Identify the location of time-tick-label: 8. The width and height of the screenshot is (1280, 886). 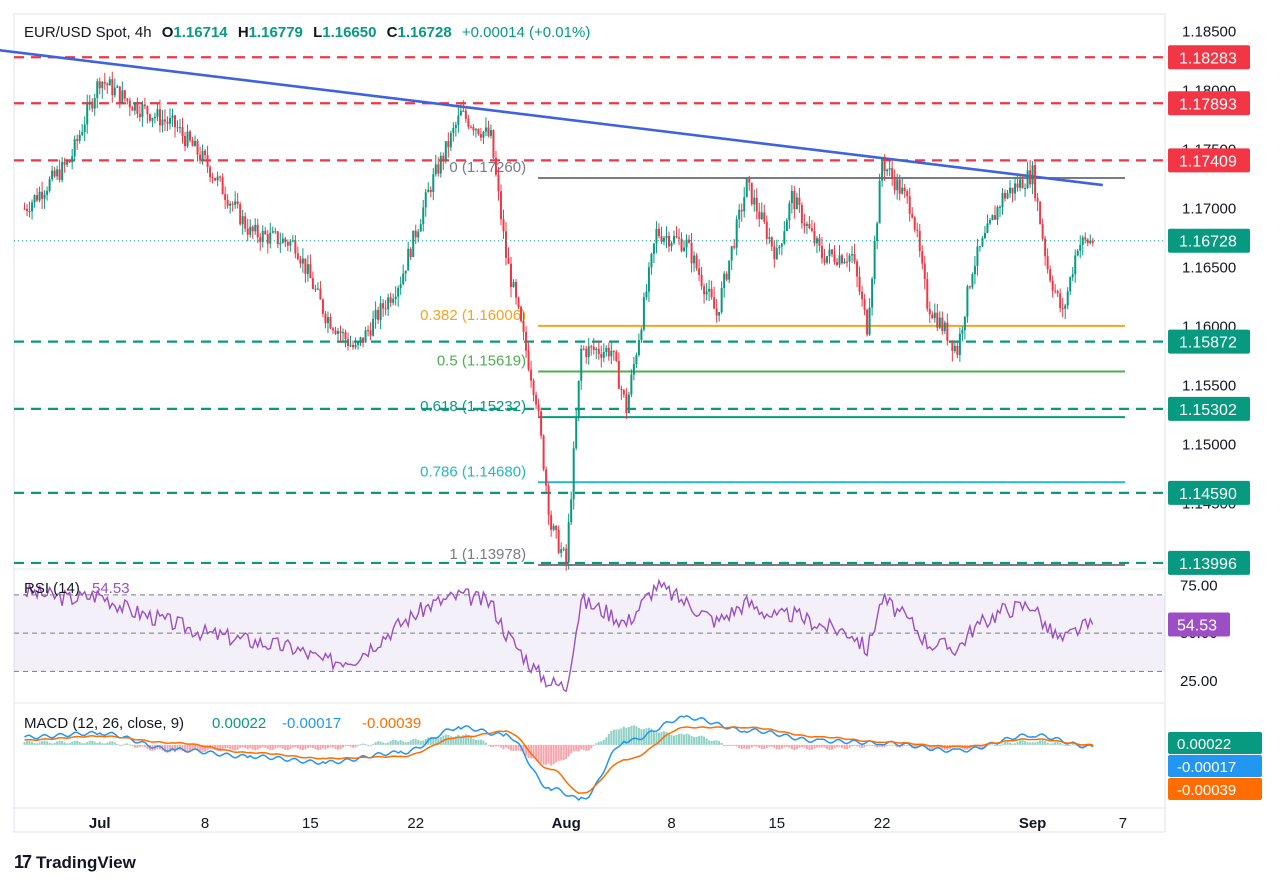
(671, 823).